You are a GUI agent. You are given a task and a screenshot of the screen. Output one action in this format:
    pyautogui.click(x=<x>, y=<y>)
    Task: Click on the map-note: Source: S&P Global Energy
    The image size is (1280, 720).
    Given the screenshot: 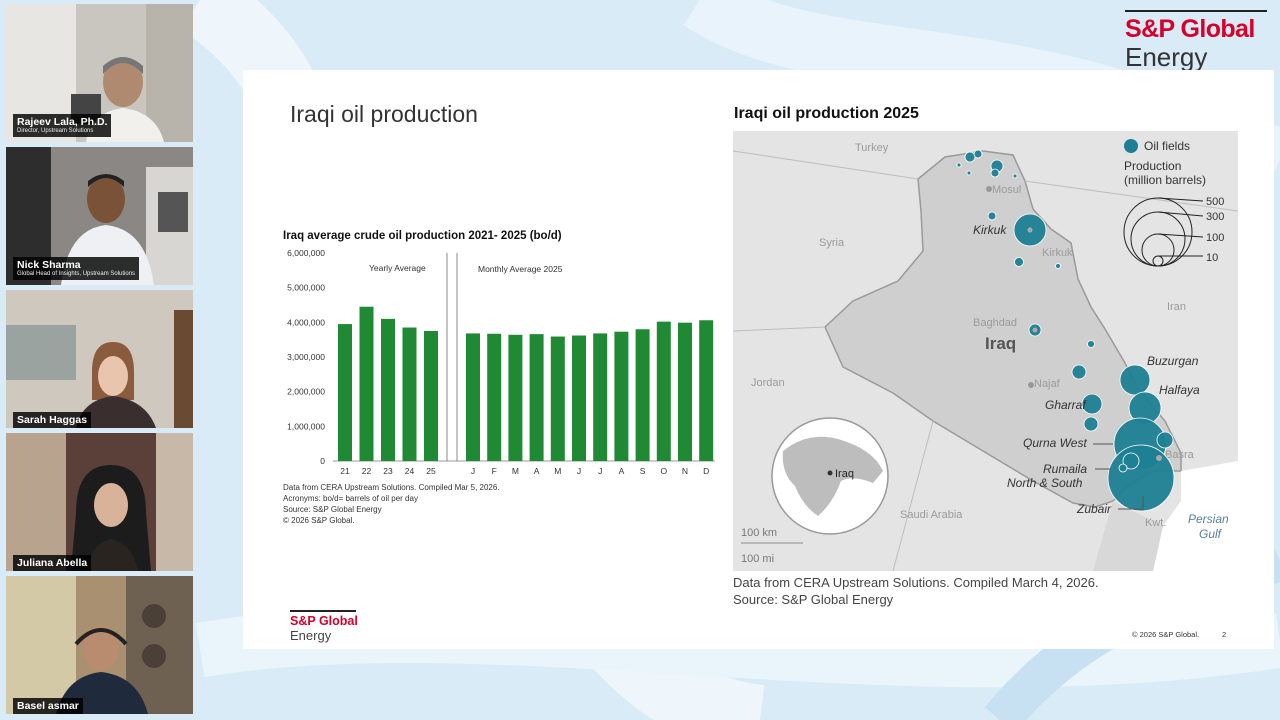 What is the action you would take?
    pyautogui.click(x=813, y=599)
    